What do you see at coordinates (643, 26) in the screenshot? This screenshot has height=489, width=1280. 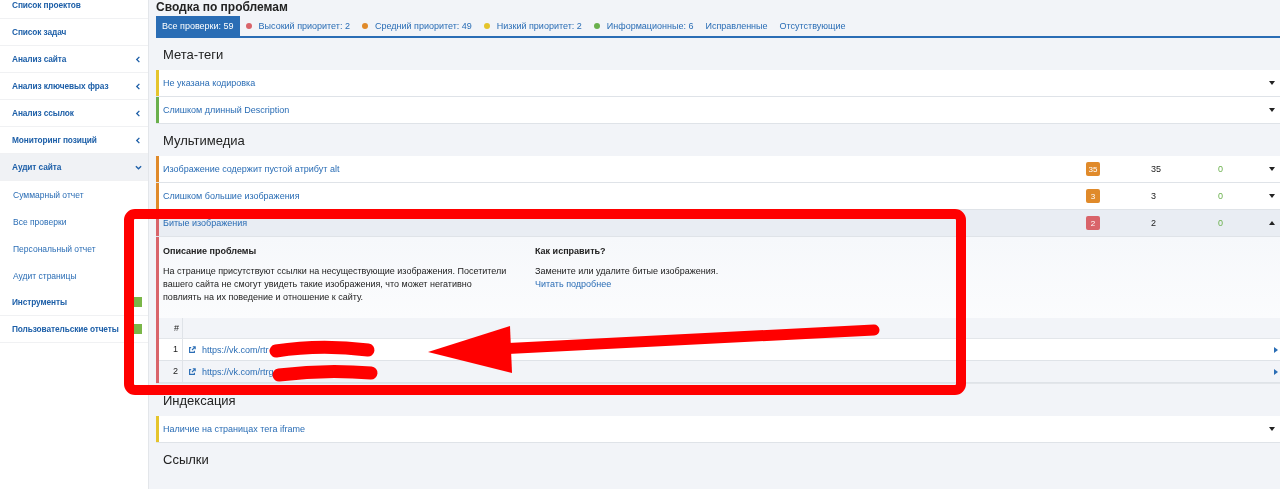 I see `filter-tab: Информационные: 6` at bounding box center [643, 26].